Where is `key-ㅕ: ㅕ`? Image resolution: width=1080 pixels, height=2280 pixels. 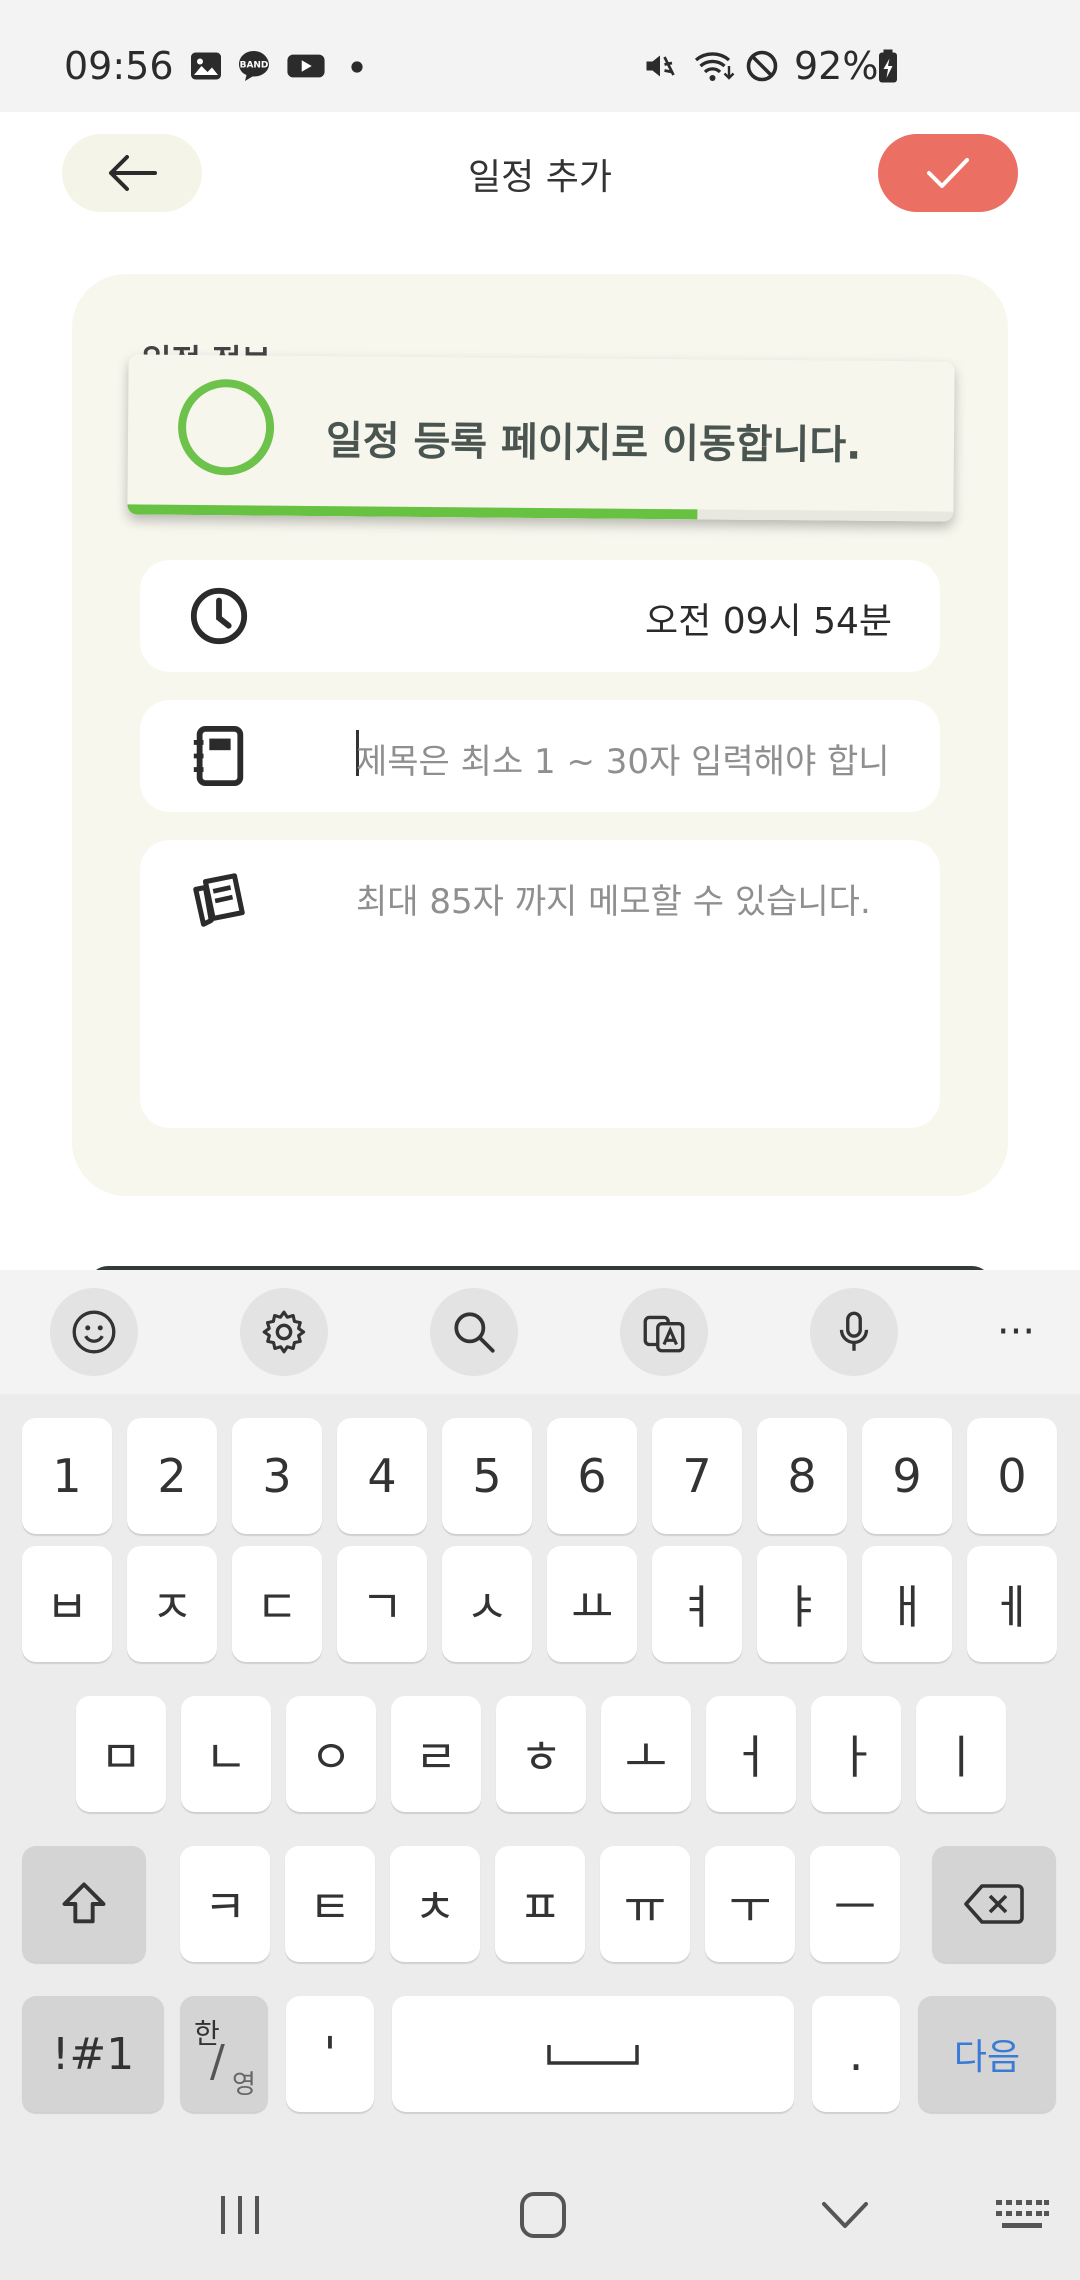 key-ㅕ: ㅕ is located at coordinates (697, 1604).